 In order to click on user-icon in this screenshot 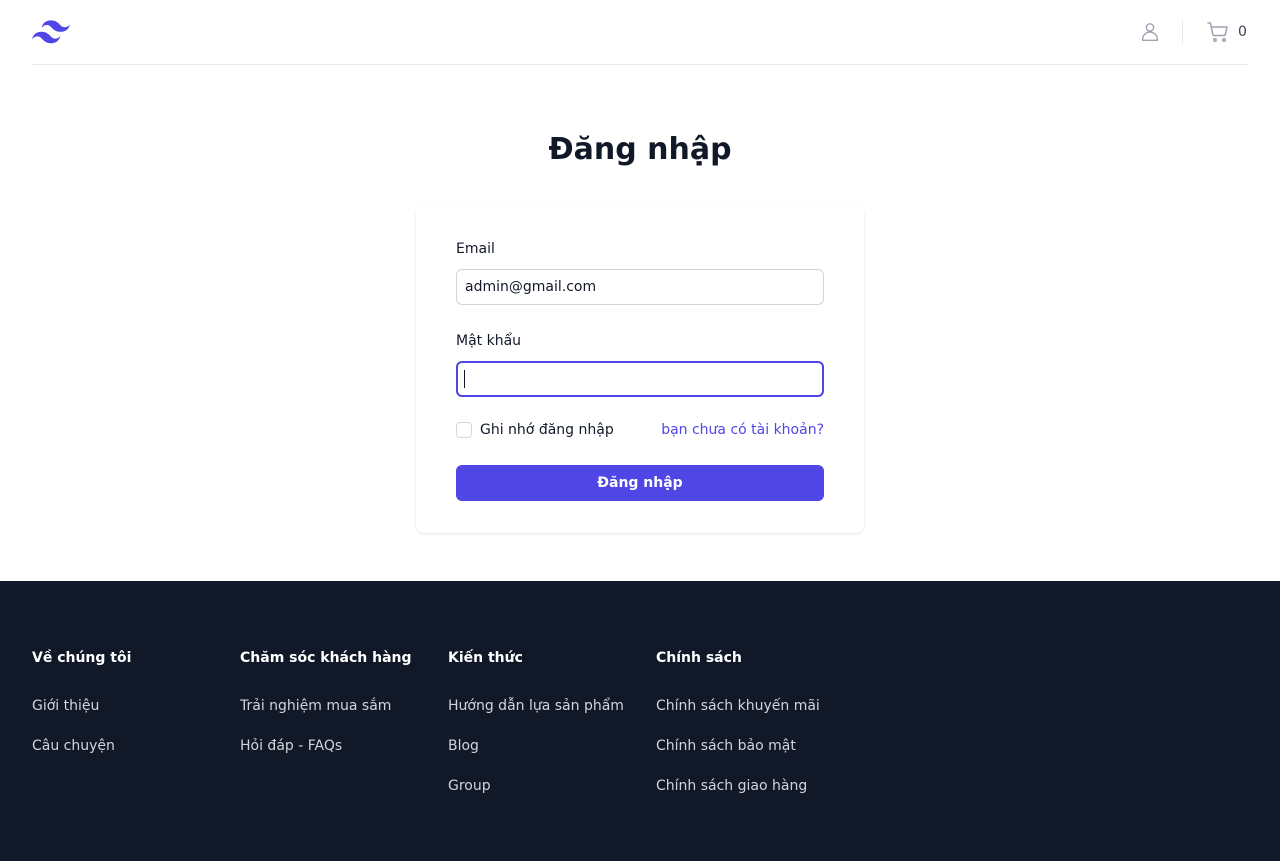, I will do `click(1150, 32)`.